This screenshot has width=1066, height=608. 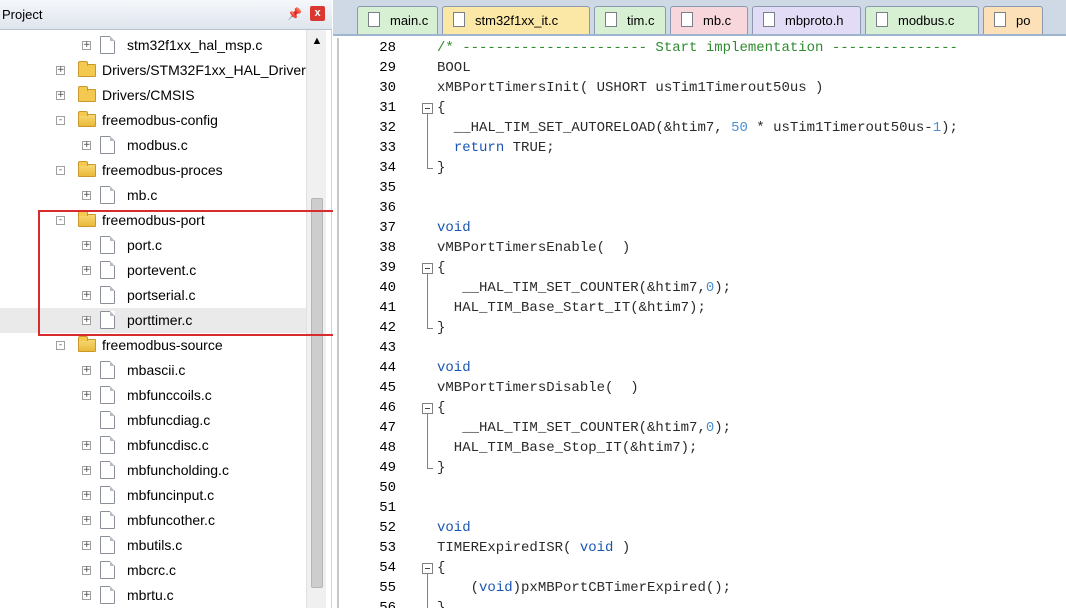 I want to click on line-number: 42, so click(x=387, y=328).